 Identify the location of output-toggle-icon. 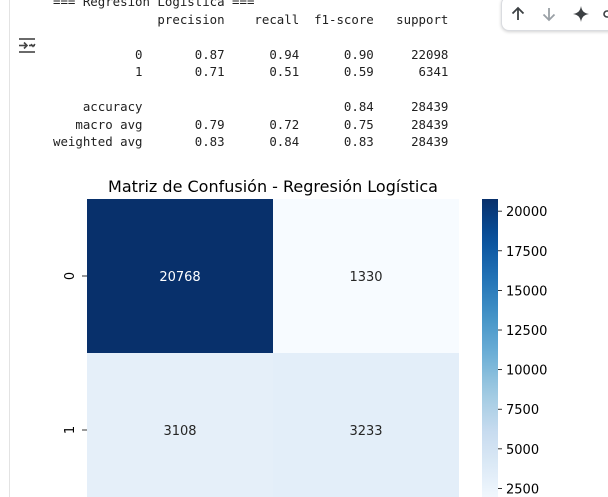
(28, 46).